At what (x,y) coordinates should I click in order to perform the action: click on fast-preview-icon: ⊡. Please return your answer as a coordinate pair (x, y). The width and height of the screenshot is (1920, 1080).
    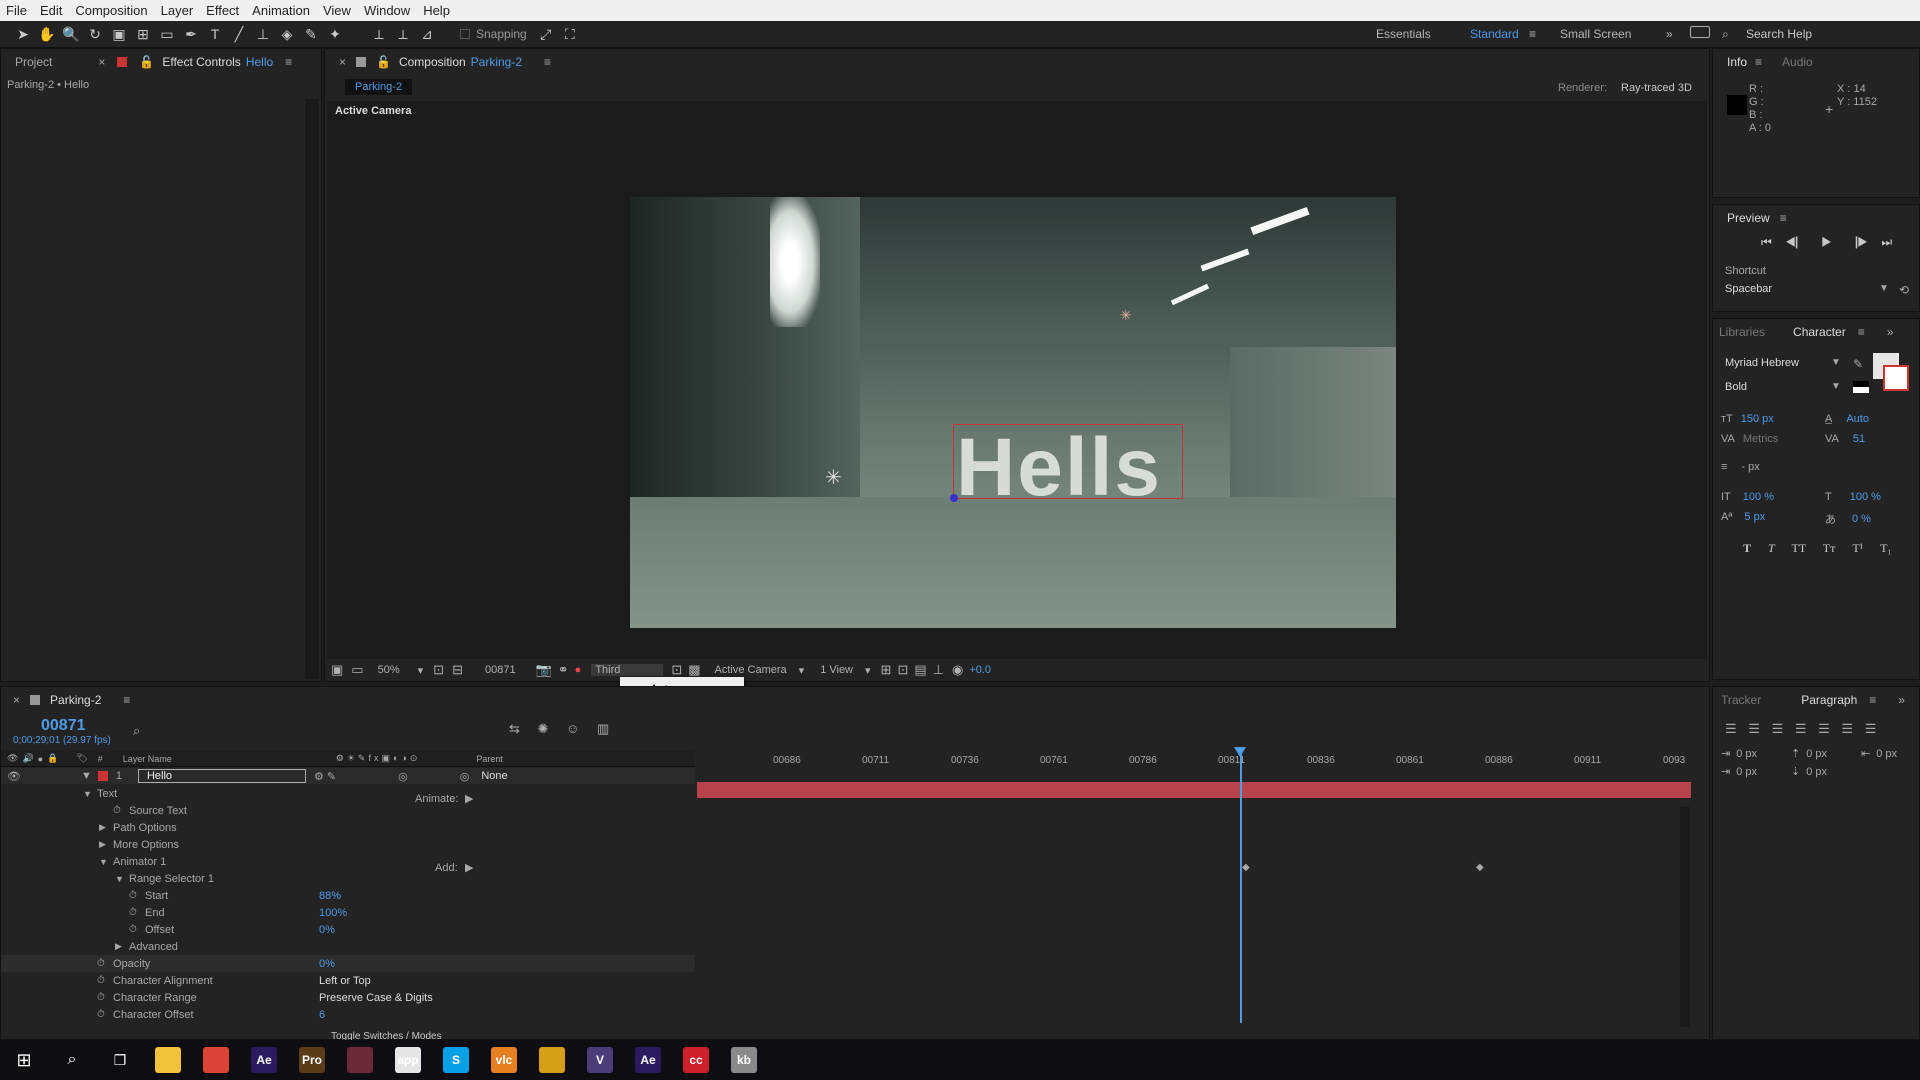
    Looking at the image, I should click on (902, 670).